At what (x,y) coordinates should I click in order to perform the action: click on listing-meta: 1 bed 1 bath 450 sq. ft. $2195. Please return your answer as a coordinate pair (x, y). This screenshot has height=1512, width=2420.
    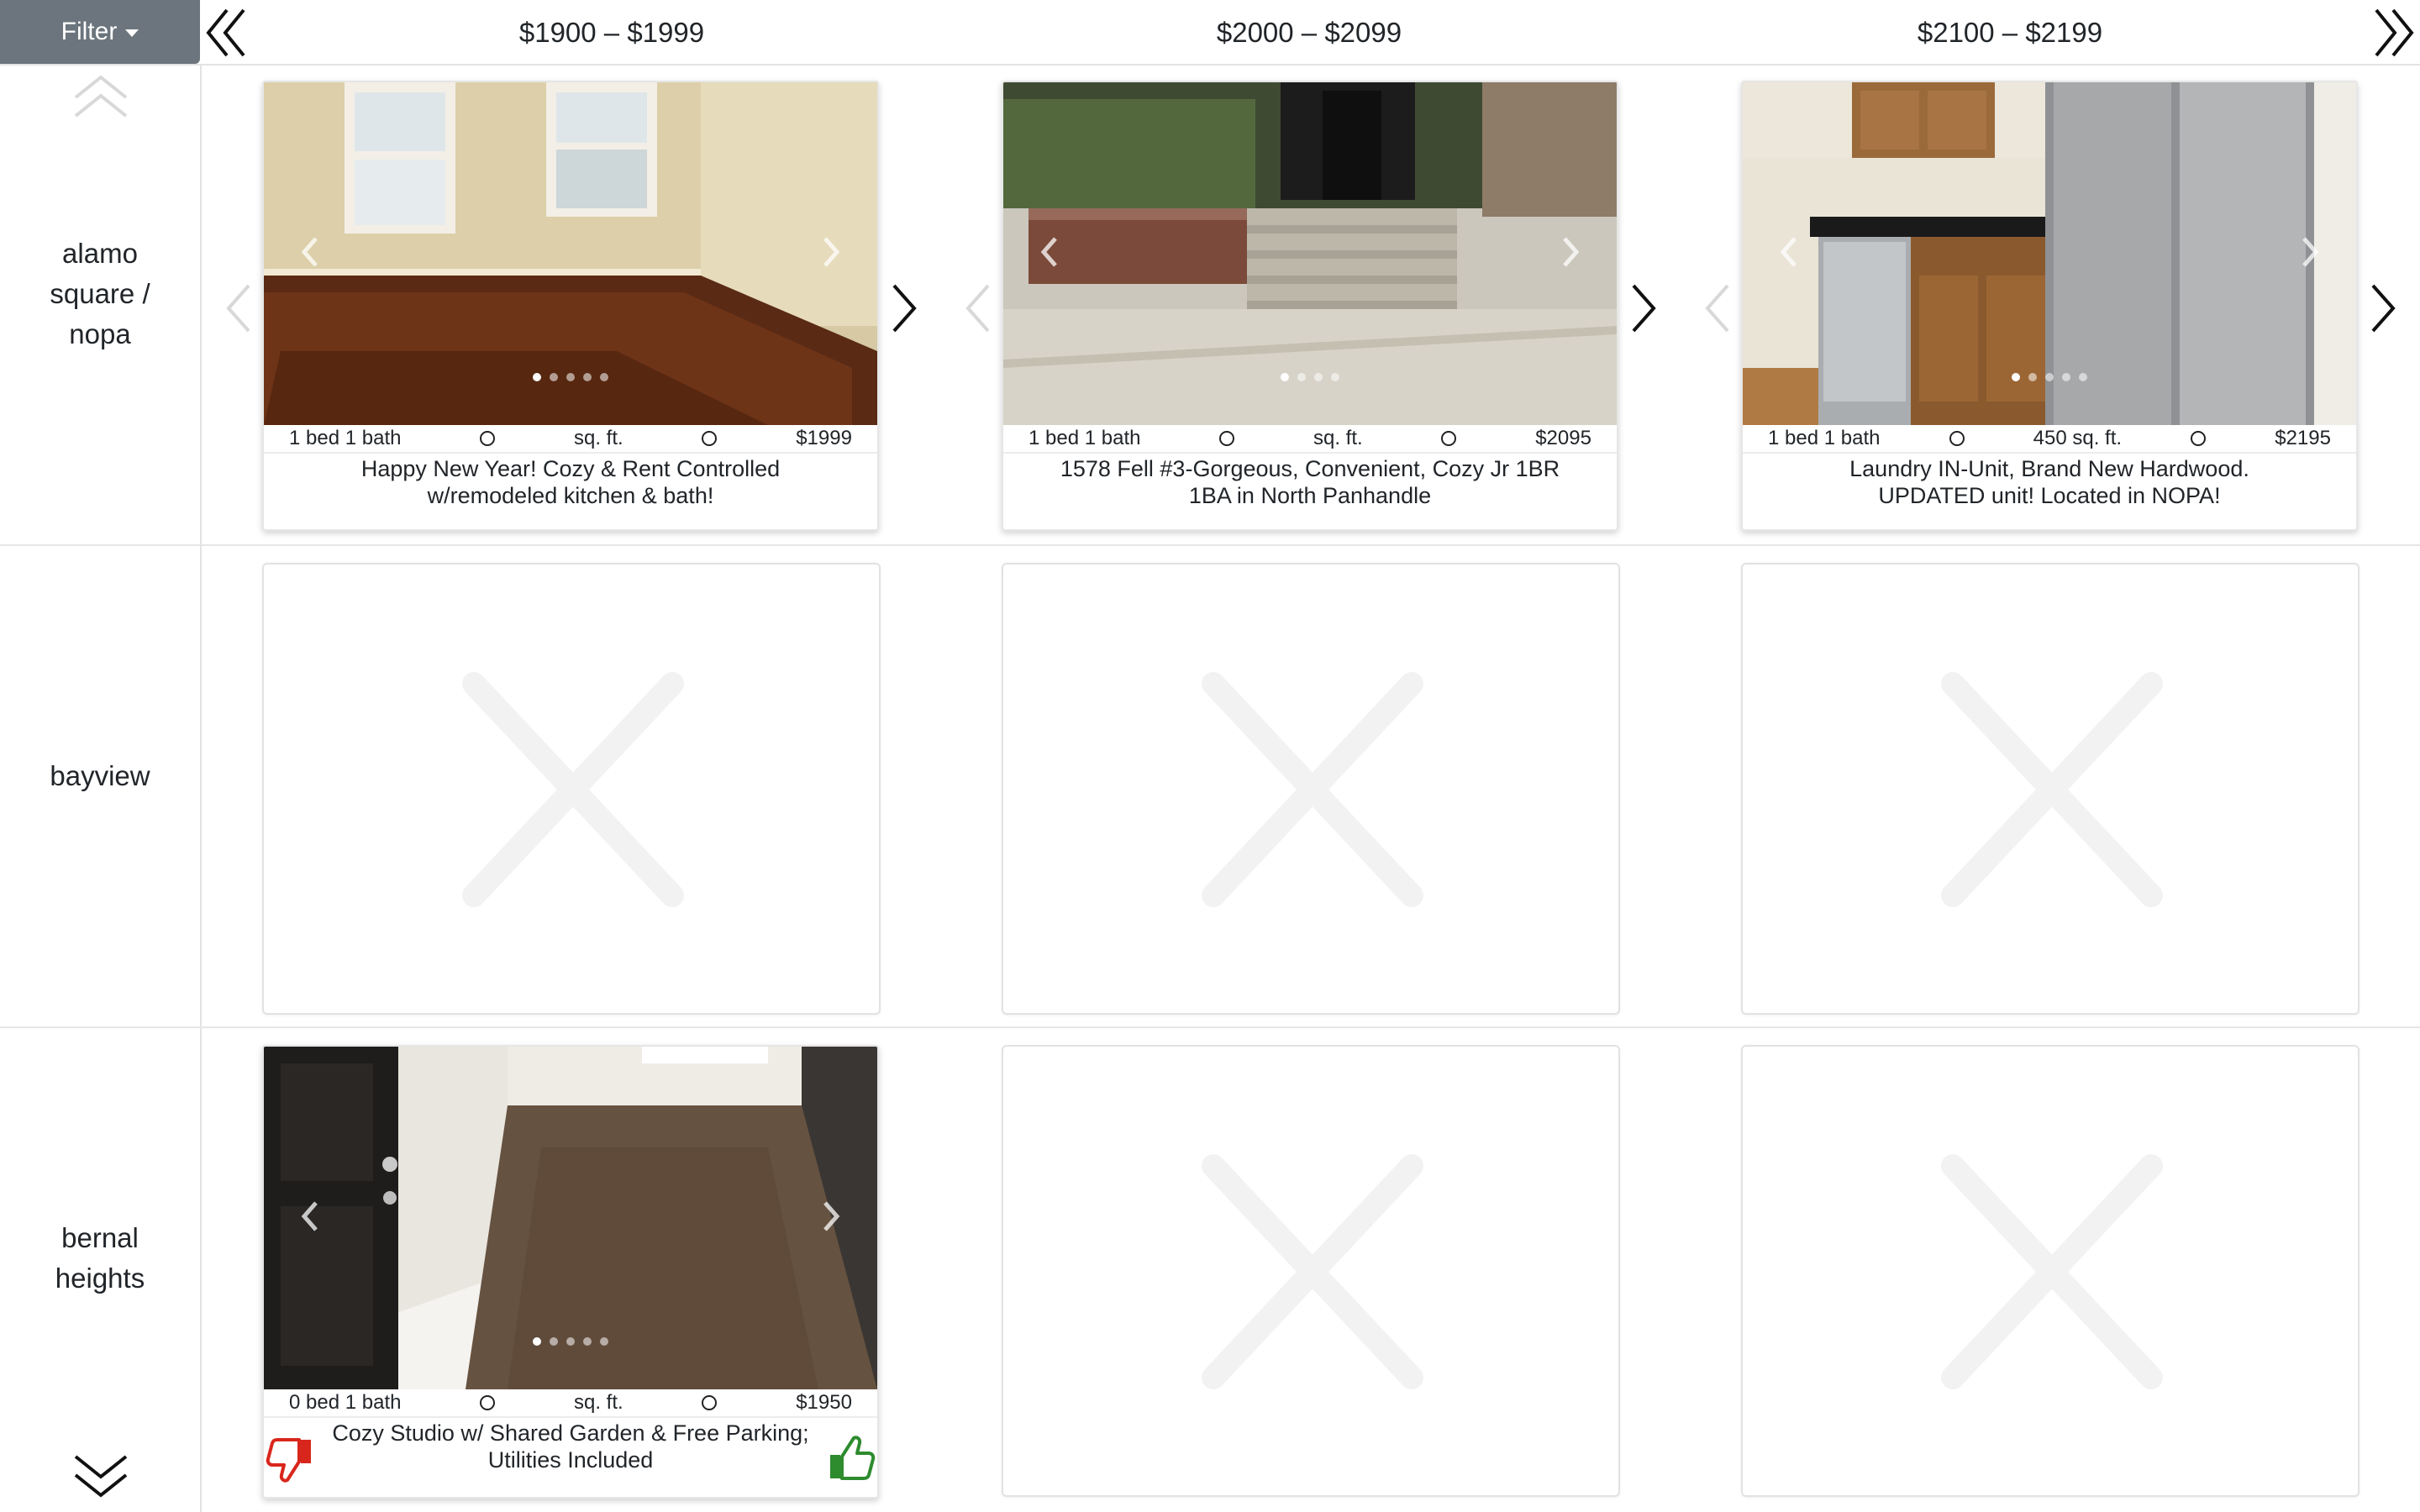
    Looking at the image, I should click on (2049, 439).